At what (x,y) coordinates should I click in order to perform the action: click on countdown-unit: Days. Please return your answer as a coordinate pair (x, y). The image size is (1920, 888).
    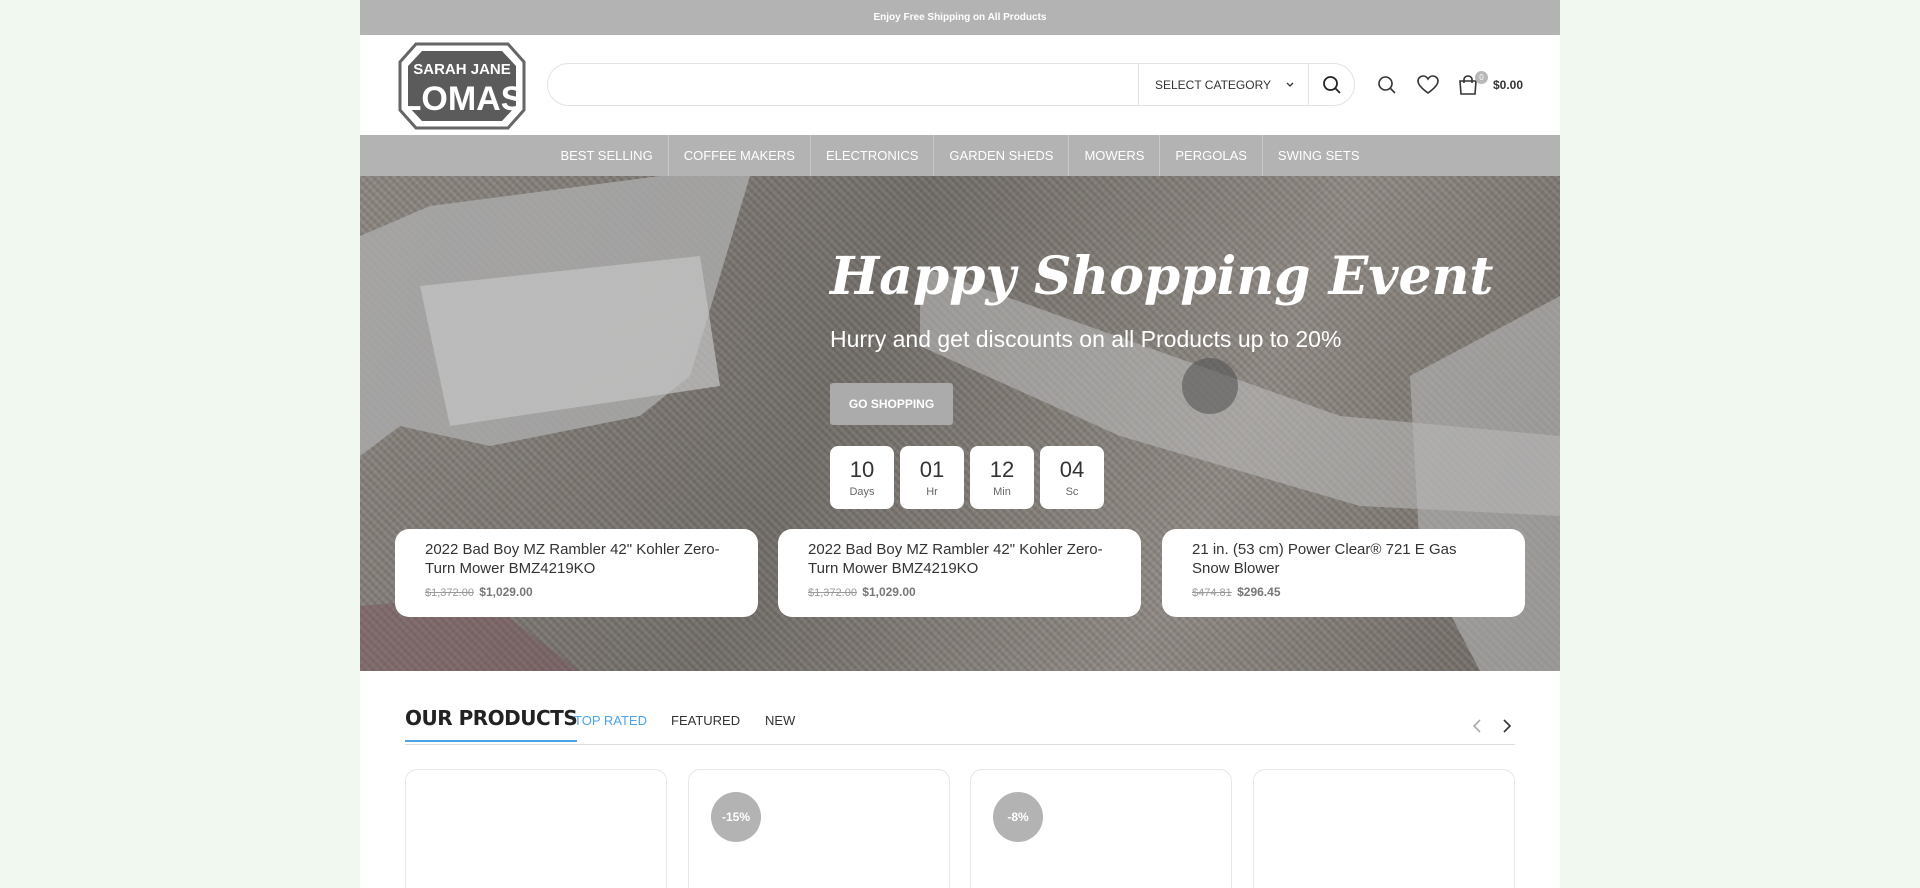
    Looking at the image, I should click on (862, 491).